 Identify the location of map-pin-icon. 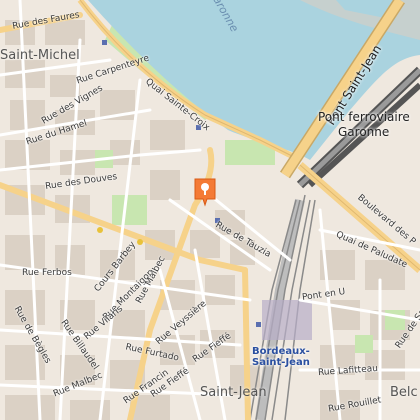
(205, 192).